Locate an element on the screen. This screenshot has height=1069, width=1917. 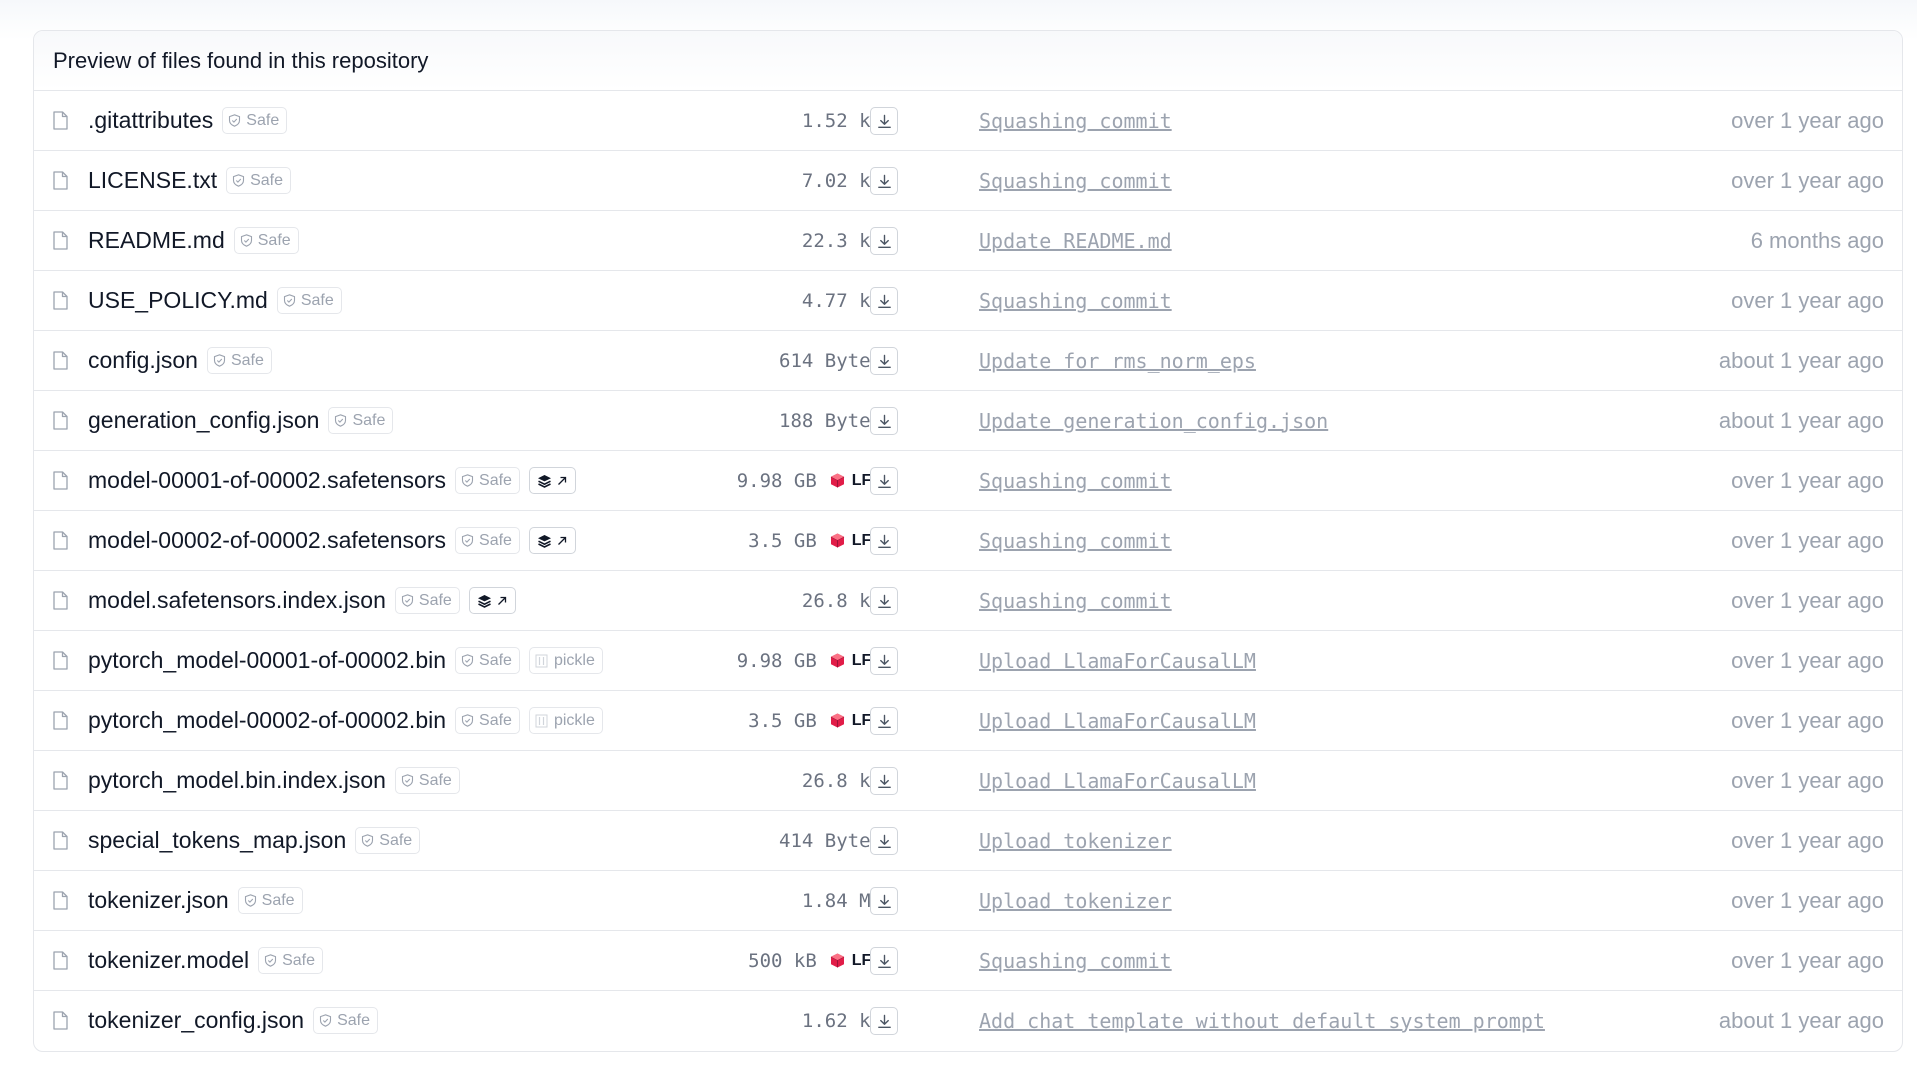
file-link: model-00002-of-00002.safetensors Safe is located at coordinates (314, 540).